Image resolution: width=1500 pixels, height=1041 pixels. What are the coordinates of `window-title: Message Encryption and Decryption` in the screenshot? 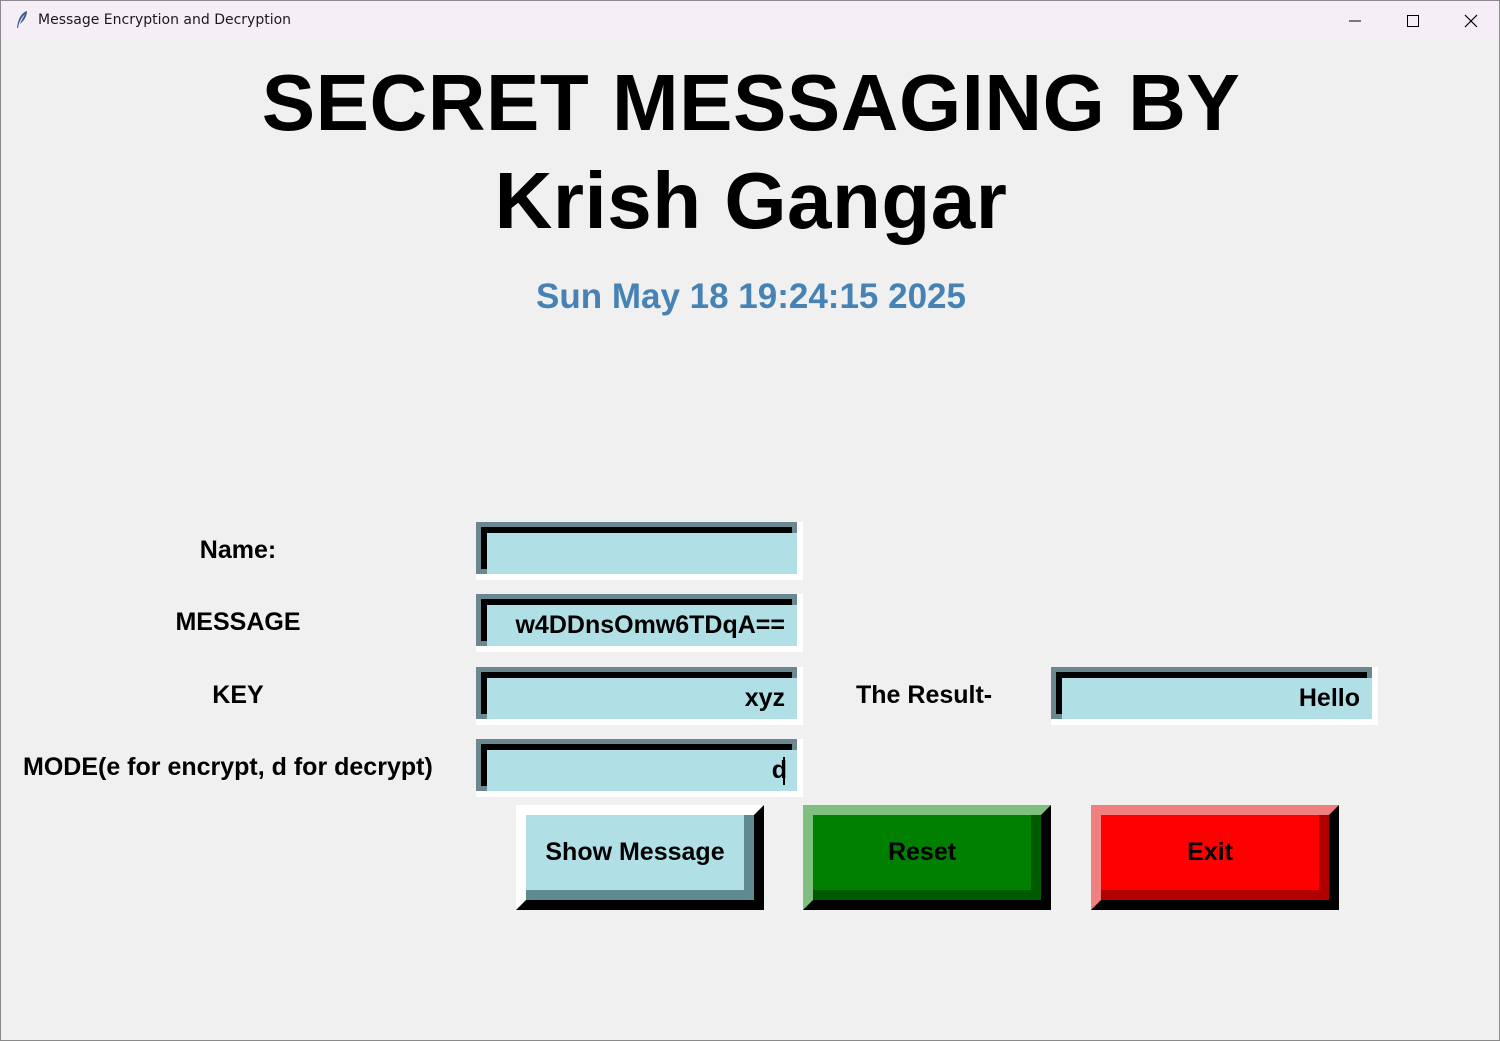 It's located at (165, 20).